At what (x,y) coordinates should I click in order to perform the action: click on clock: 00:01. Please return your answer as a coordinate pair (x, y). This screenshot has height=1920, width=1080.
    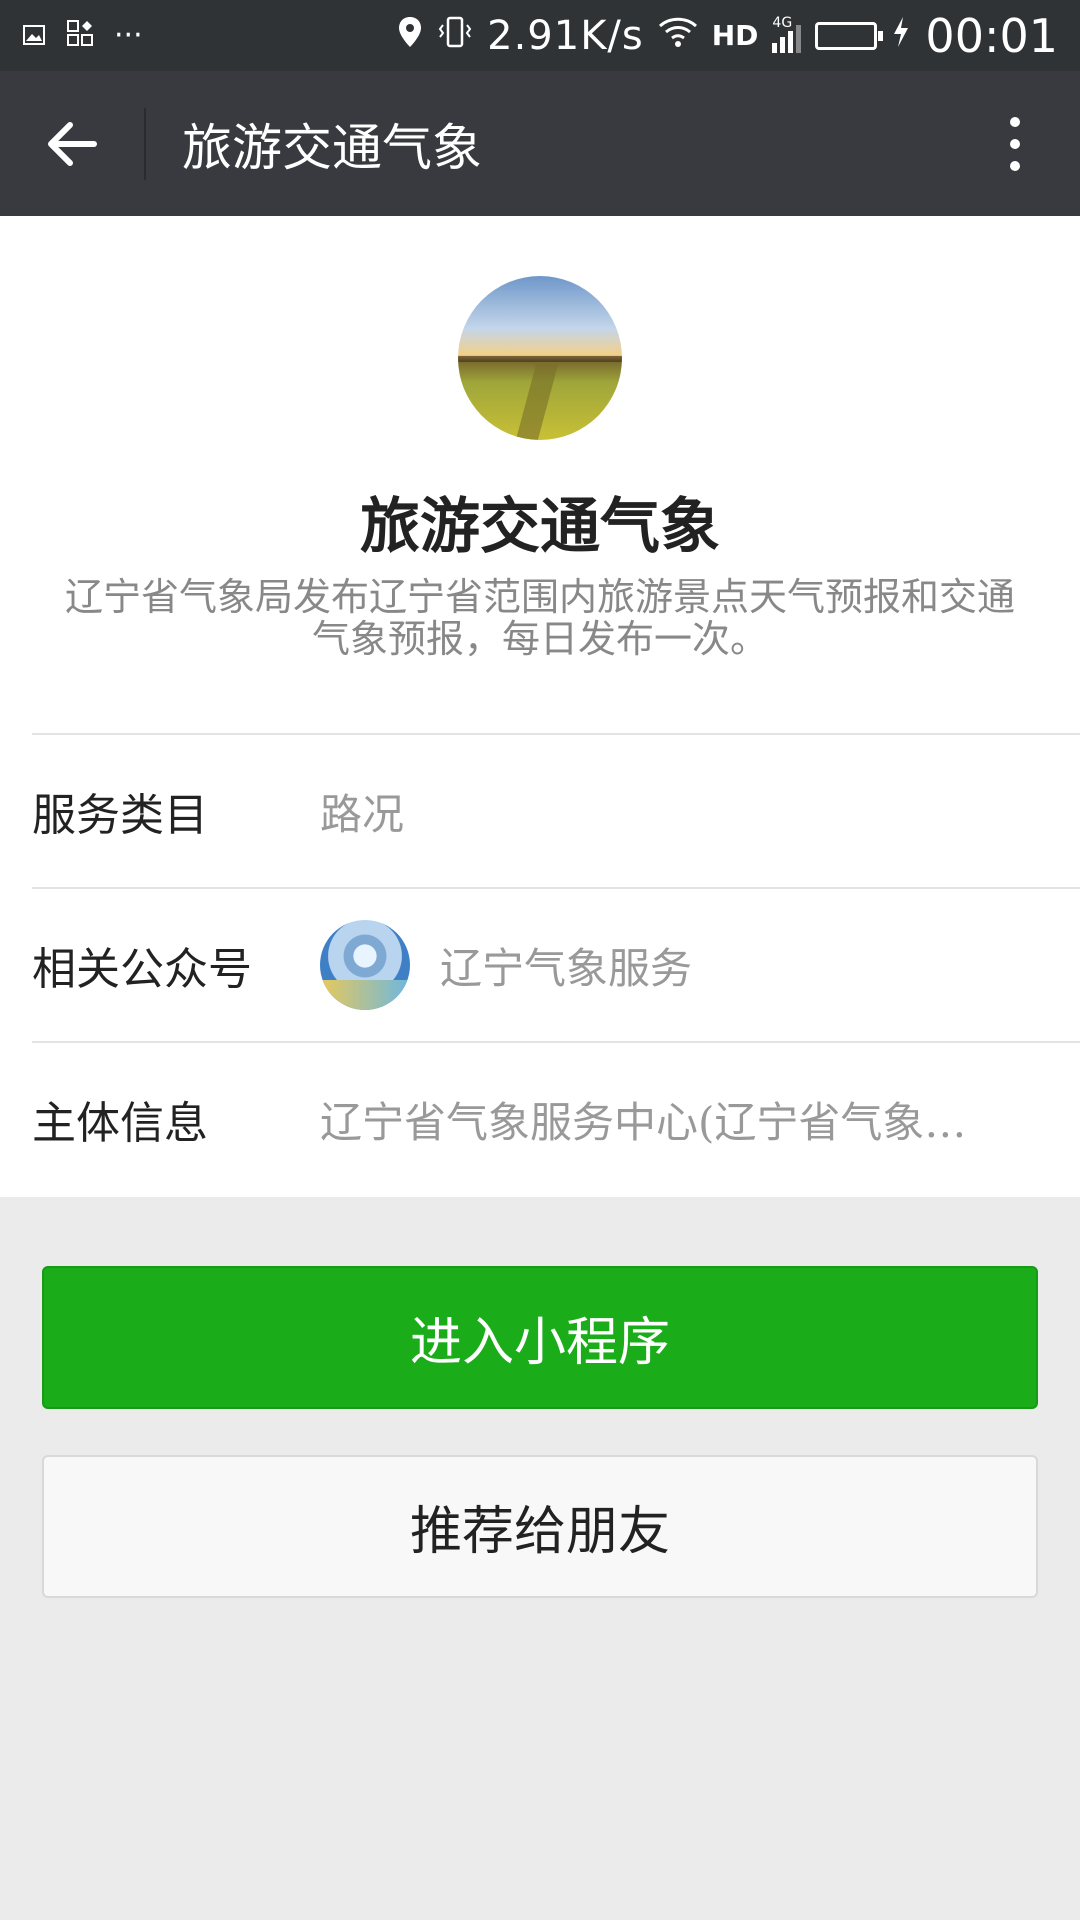
    Looking at the image, I should click on (991, 35).